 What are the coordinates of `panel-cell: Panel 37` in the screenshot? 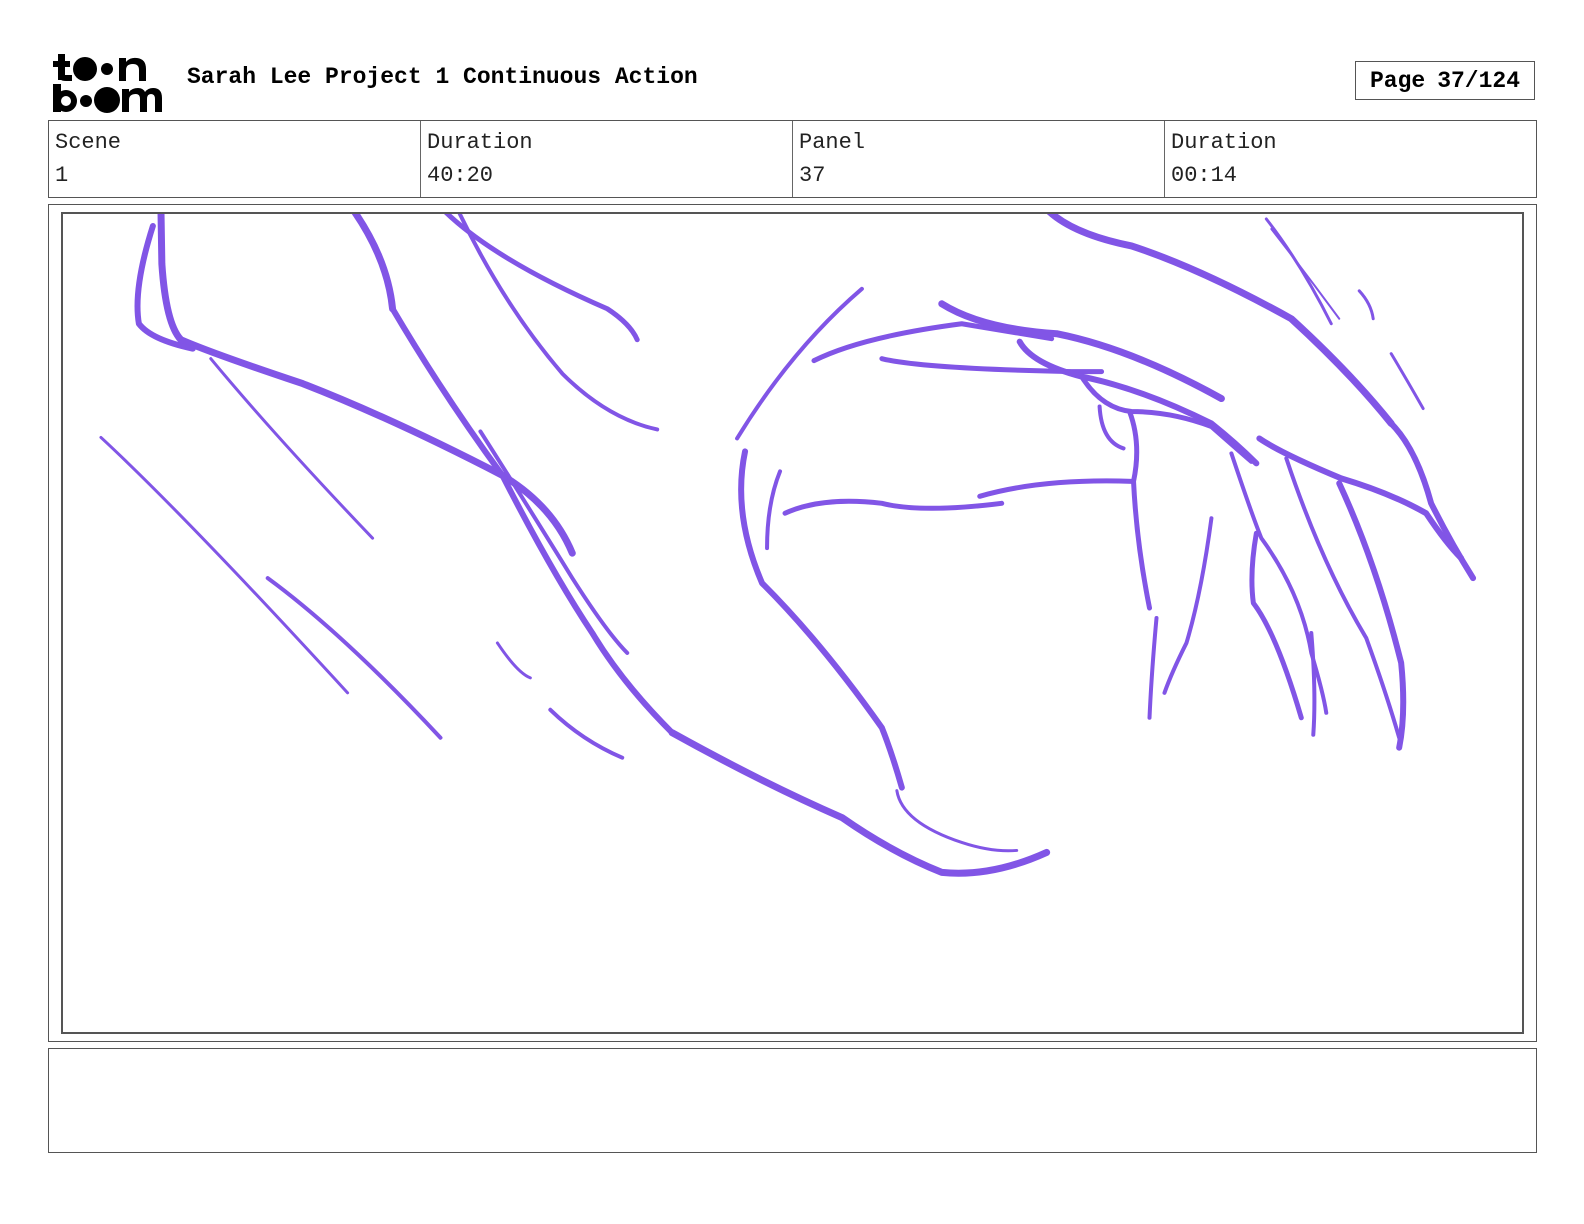 It's located at (978, 159).